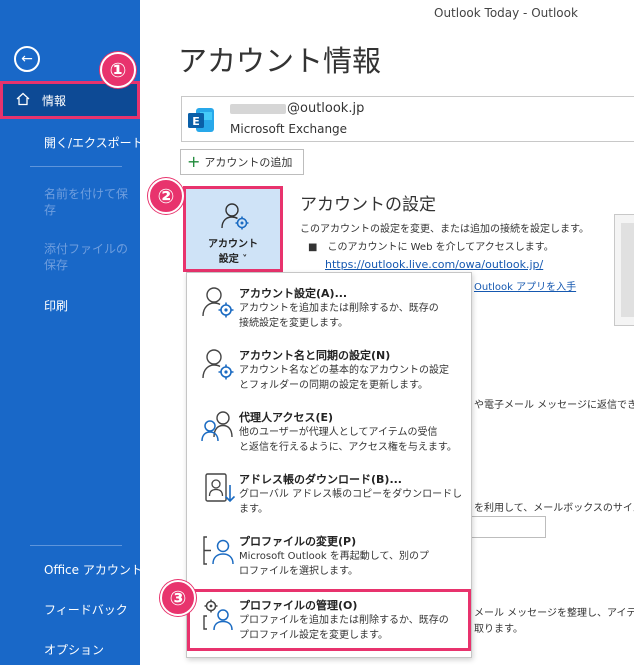  Describe the element at coordinates (444, 229) in the screenshot. I see `section-description: このアカウントの設定を変更、または追加の接続を設定します。` at that location.